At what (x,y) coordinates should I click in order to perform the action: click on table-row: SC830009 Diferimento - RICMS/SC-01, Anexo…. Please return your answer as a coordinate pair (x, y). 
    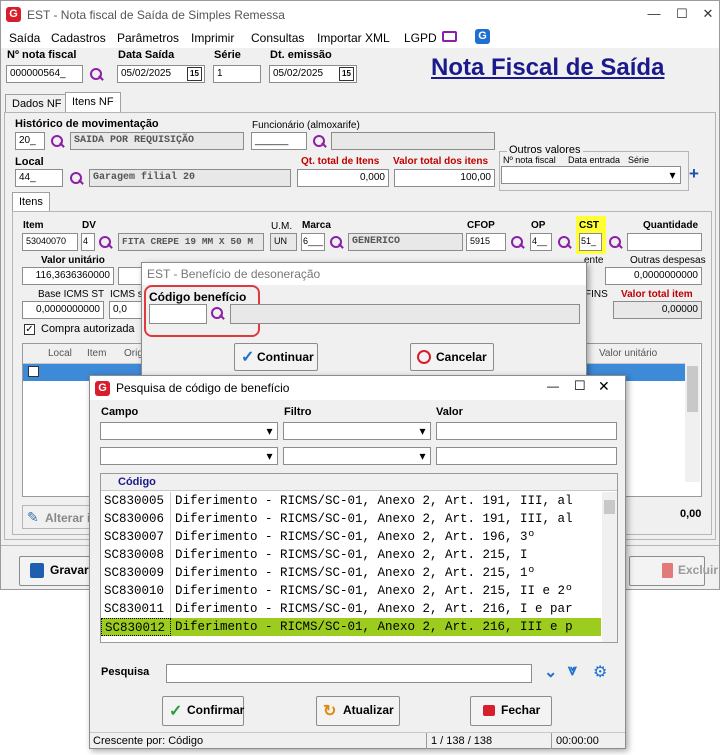
    Looking at the image, I should click on (351, 573).